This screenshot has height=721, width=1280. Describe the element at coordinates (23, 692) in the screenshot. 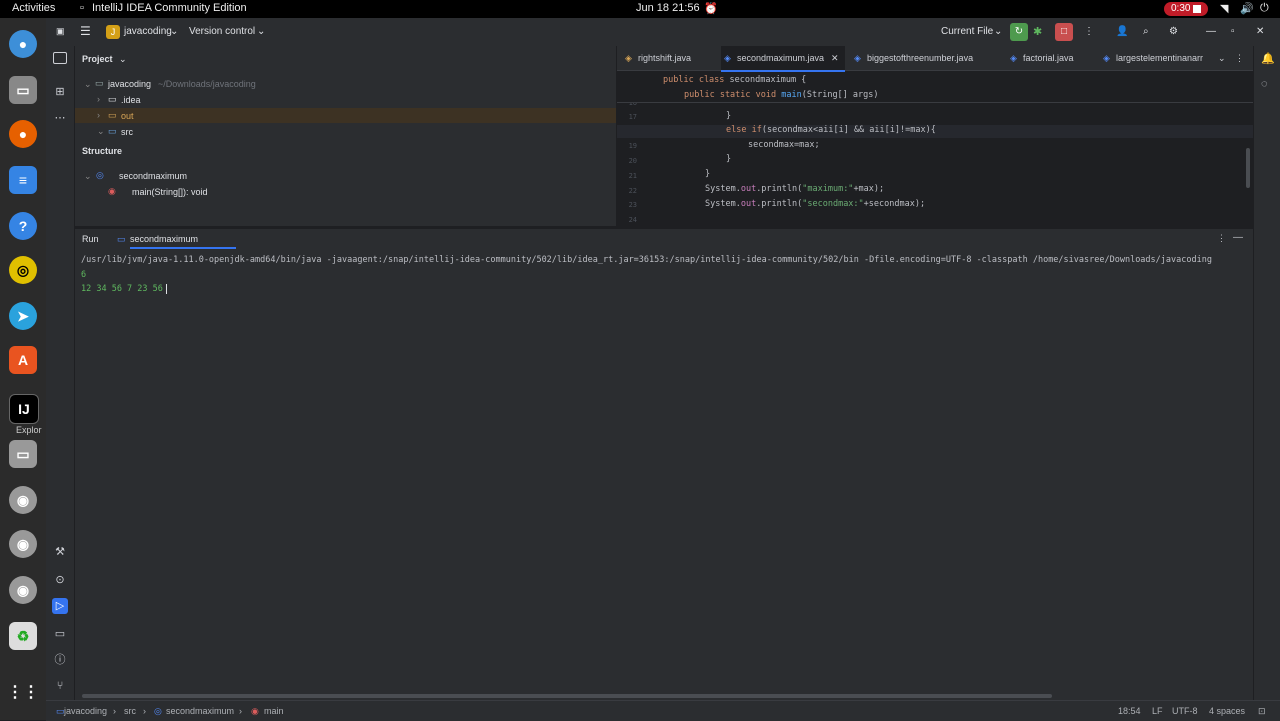

I see `show-apps-icon: ⋮⋮` at that location.